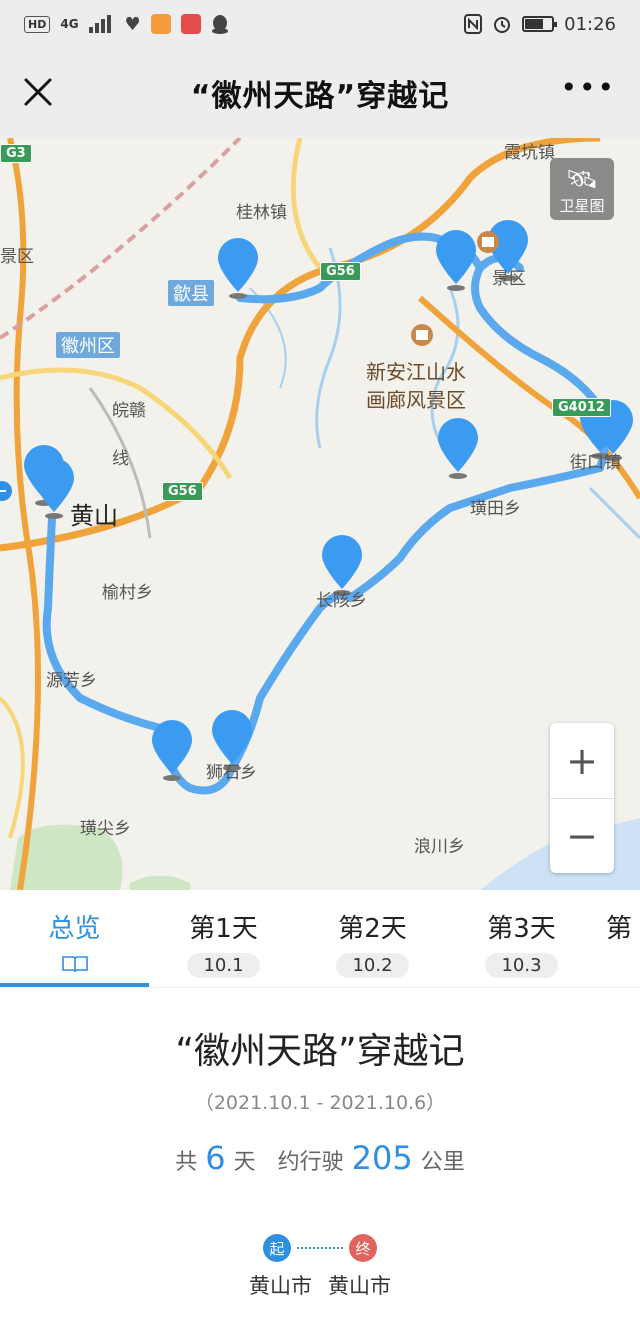 The width and height of the screenshot is (640, 1327). What do you see at coordinates (223, 965) in the screenshot?
I see `tab-date: 10.1` at bounding box center [223, 965].